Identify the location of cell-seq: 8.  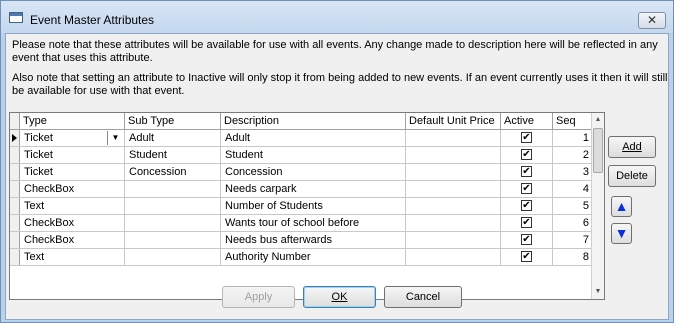
(573, 257).